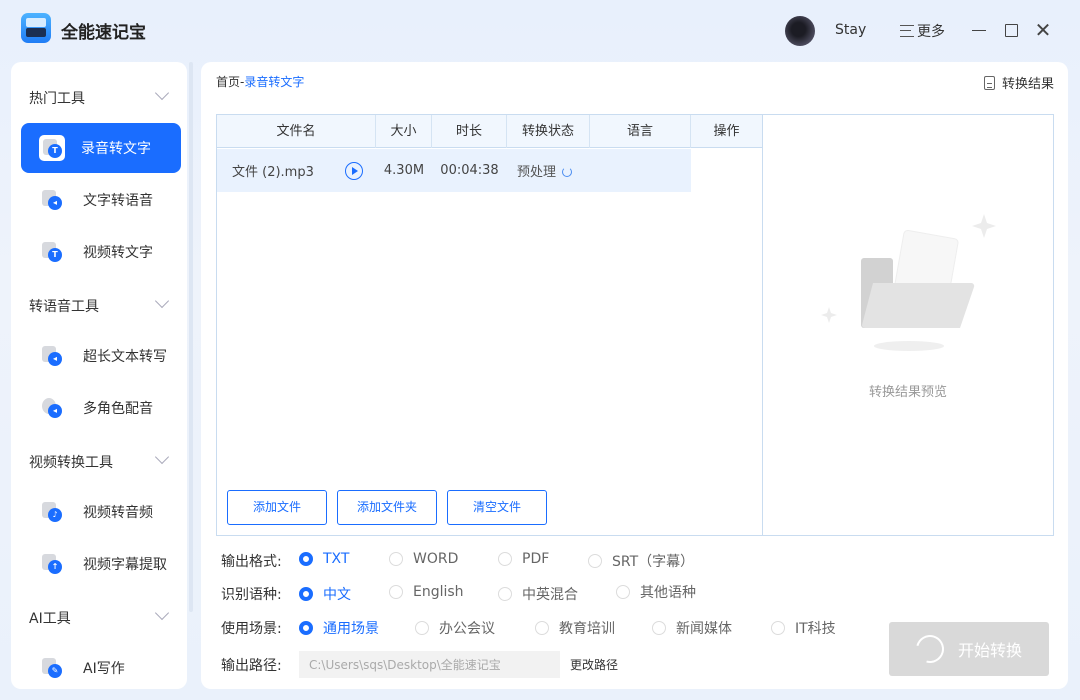 This screenshot has width=1080, height=700. I want to click on format-radio-pdf: PDF, so click(523, 559).